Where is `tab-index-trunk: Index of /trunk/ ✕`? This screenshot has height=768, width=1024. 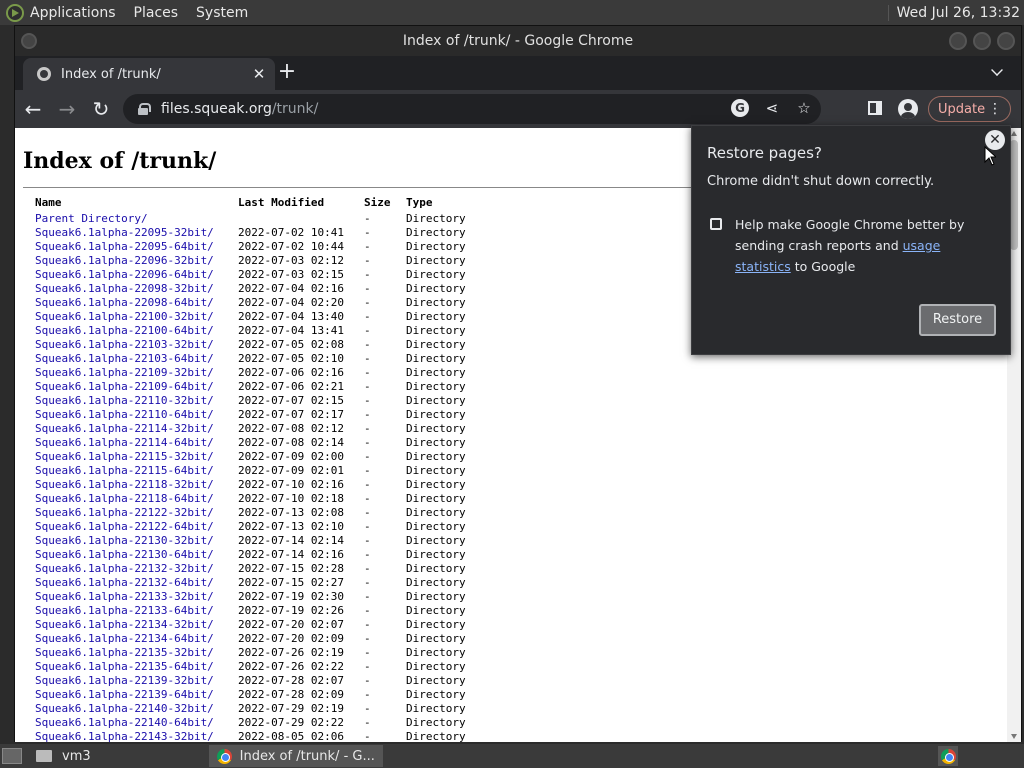
tab-index-trunk: Index of /trunk/ ✕ is located at coordinates (149, 74).